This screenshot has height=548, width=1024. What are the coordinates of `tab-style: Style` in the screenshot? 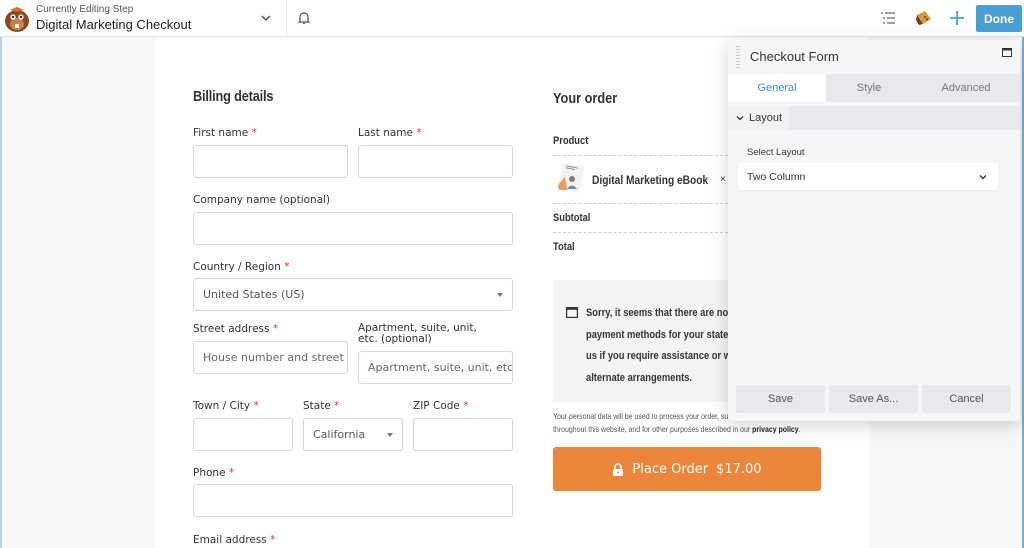 It's located at (869, 88).